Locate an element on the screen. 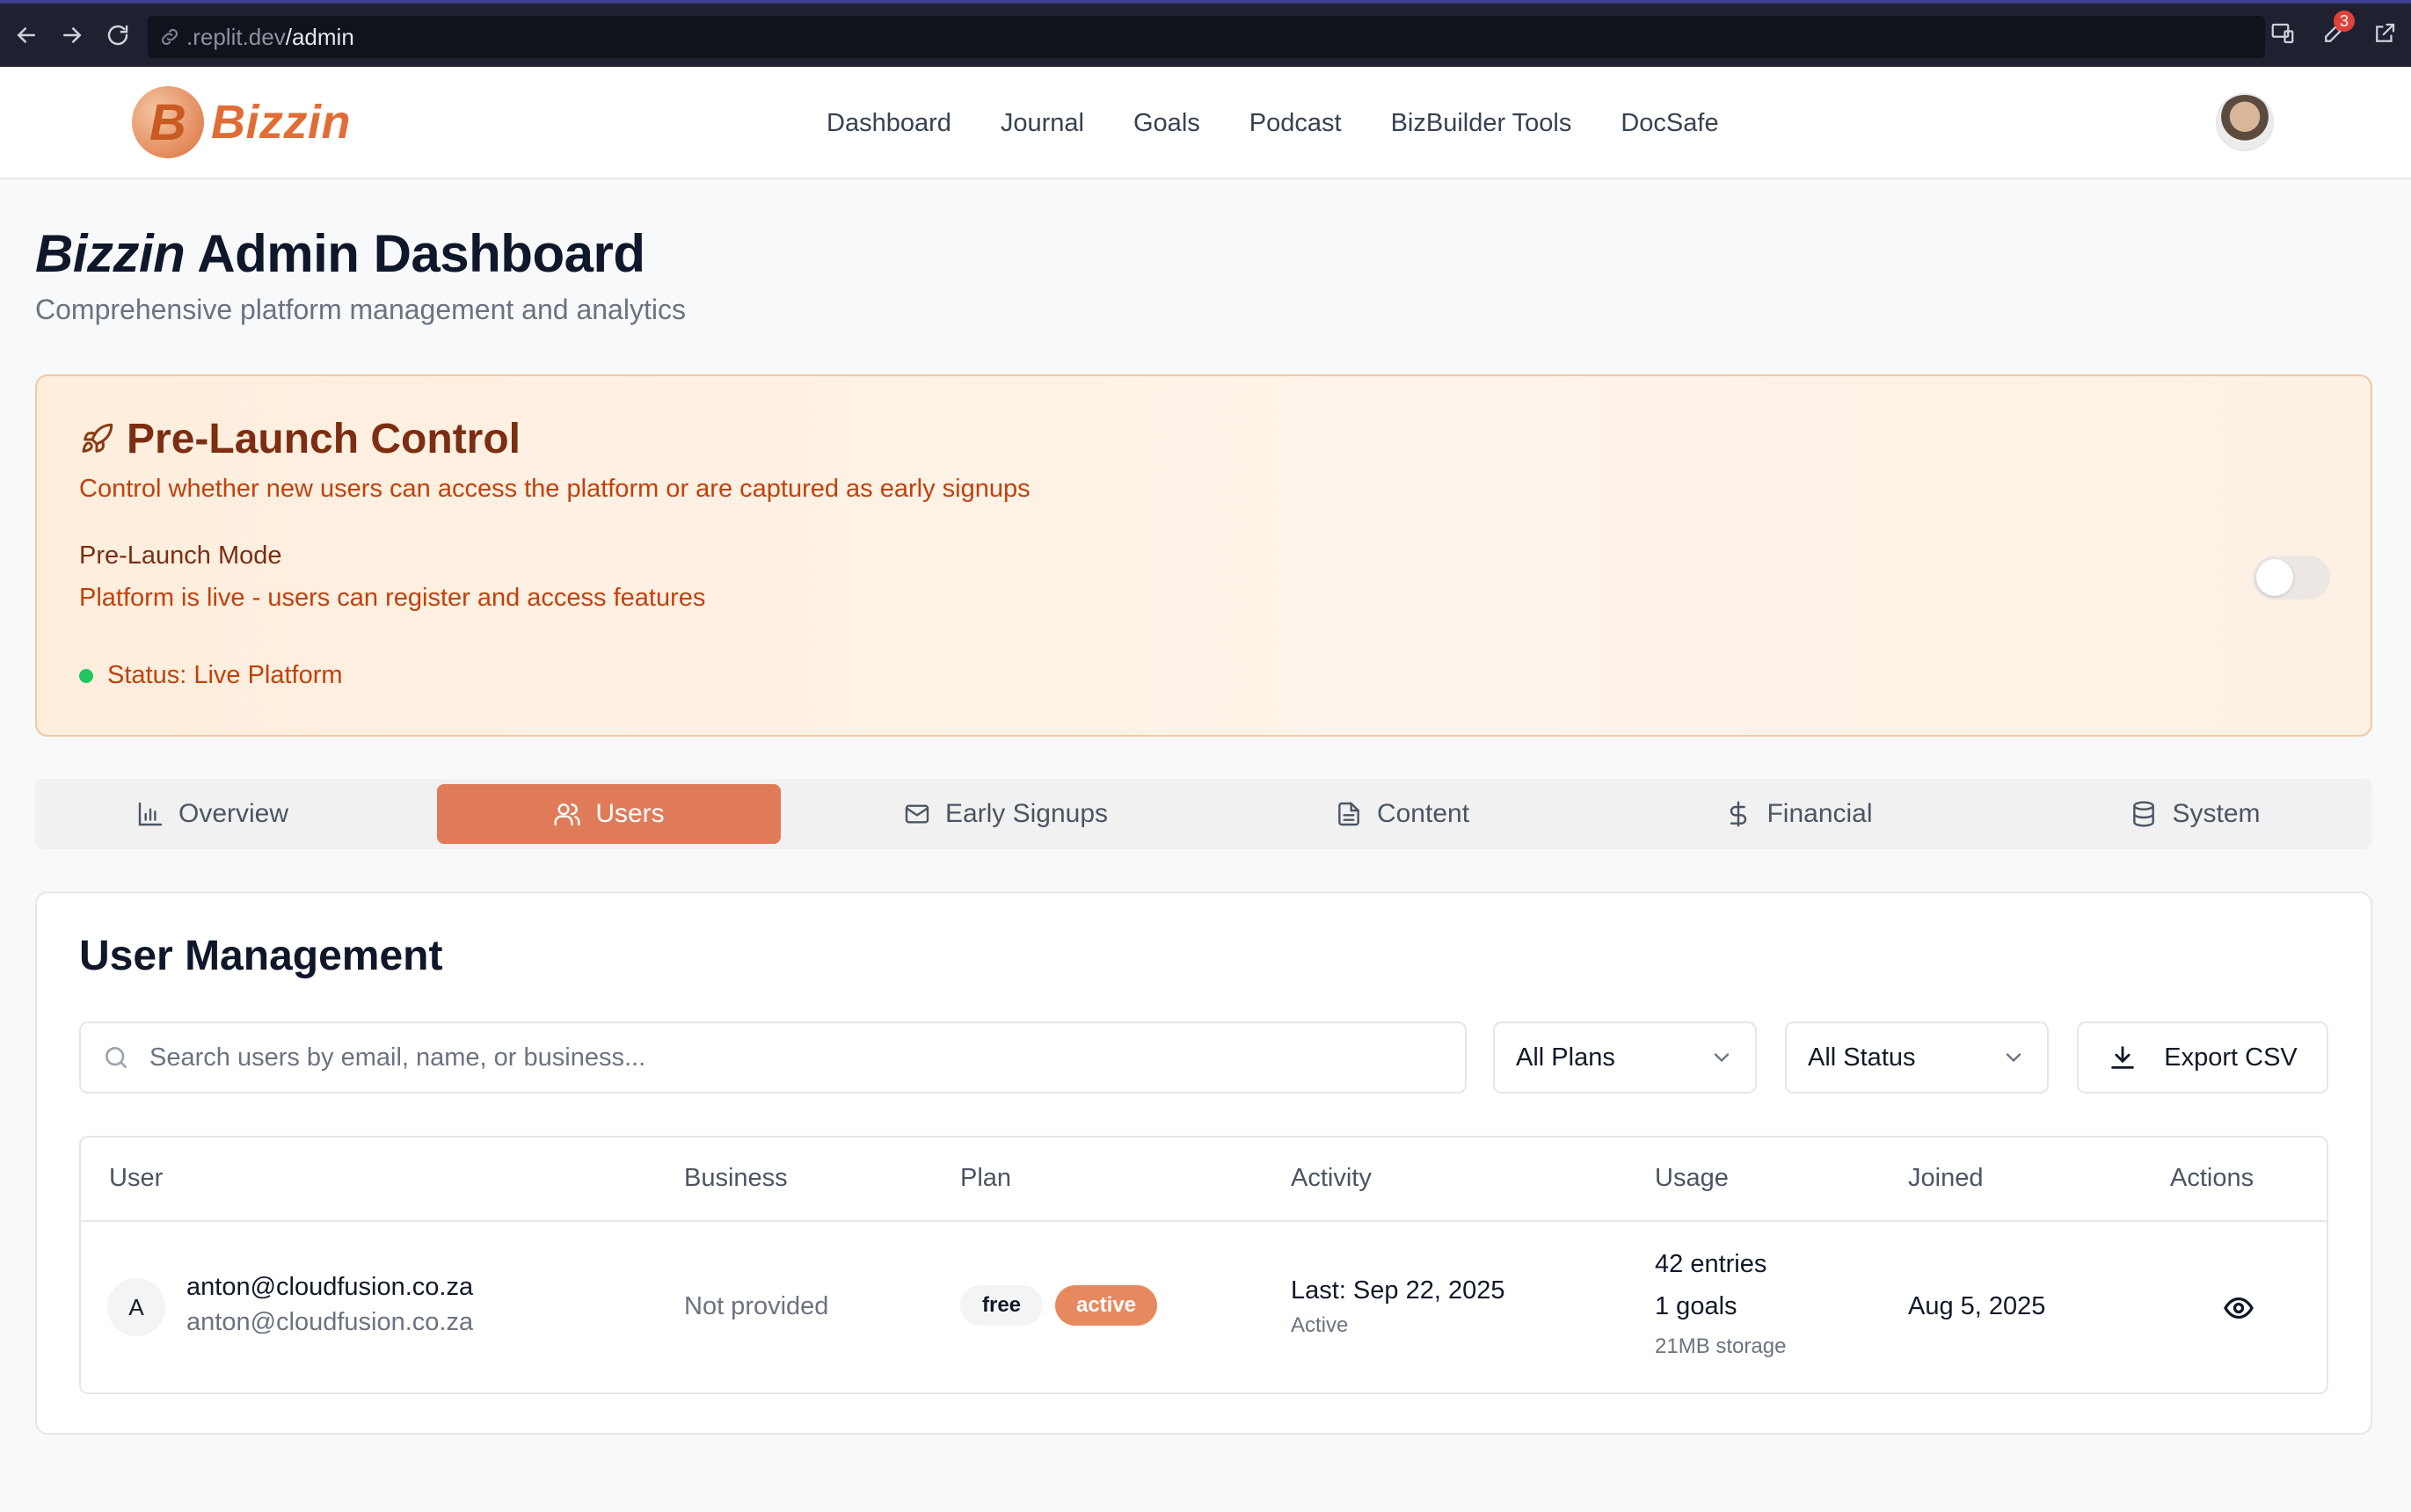  search-icon is located at coordinates (116, 1058).